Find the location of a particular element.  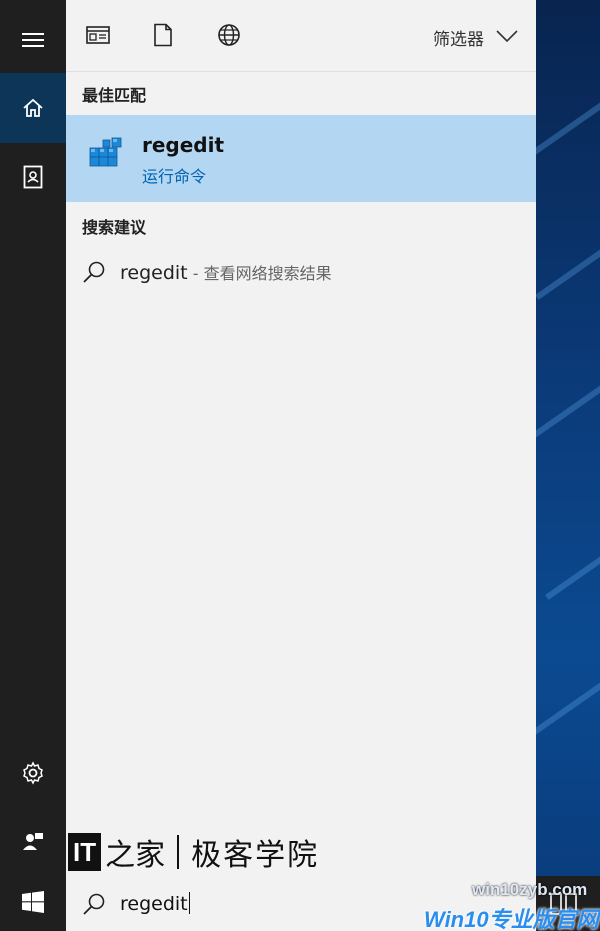

suggestions-heading: 搜索建议 is located at coordinates (114, 227).